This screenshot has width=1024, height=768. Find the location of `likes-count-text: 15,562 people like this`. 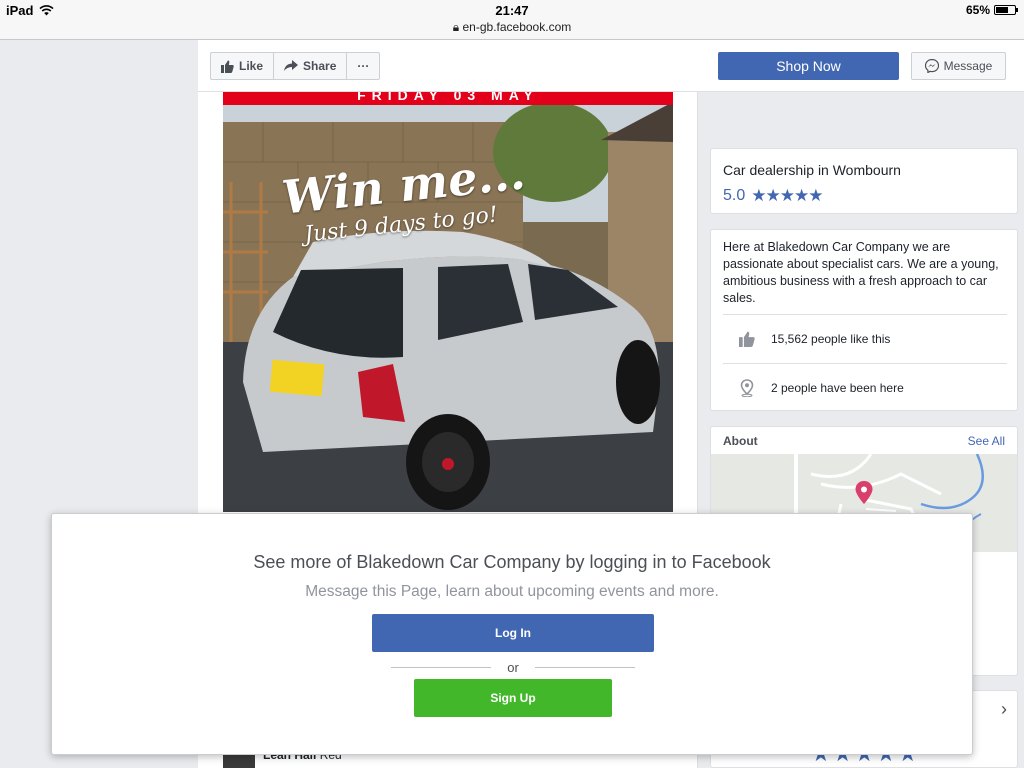

likes-count-text: 15,562 people like this is located at coordinates (831, 338).